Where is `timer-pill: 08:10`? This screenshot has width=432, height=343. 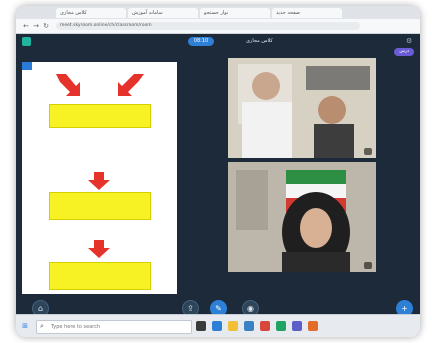 timer-pill: 08:10 is located at coordinates (201, 41).